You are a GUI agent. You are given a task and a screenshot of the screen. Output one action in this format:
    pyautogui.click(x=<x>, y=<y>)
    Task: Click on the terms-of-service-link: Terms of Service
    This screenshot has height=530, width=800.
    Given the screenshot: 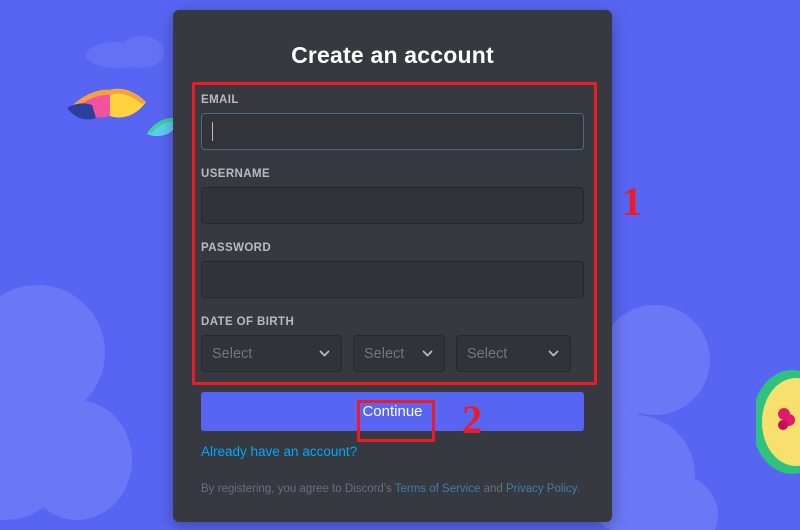 What is the action you would take?
    pyautogui.click(x=438, y=489)
    